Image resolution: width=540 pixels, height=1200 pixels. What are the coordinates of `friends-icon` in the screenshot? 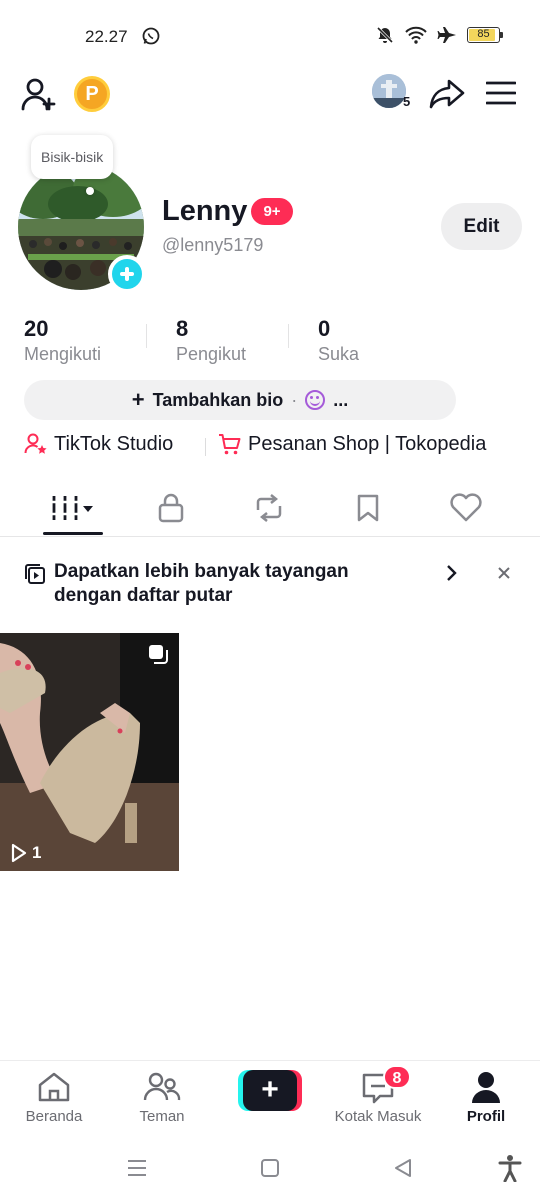 It's located at (162, 1086).